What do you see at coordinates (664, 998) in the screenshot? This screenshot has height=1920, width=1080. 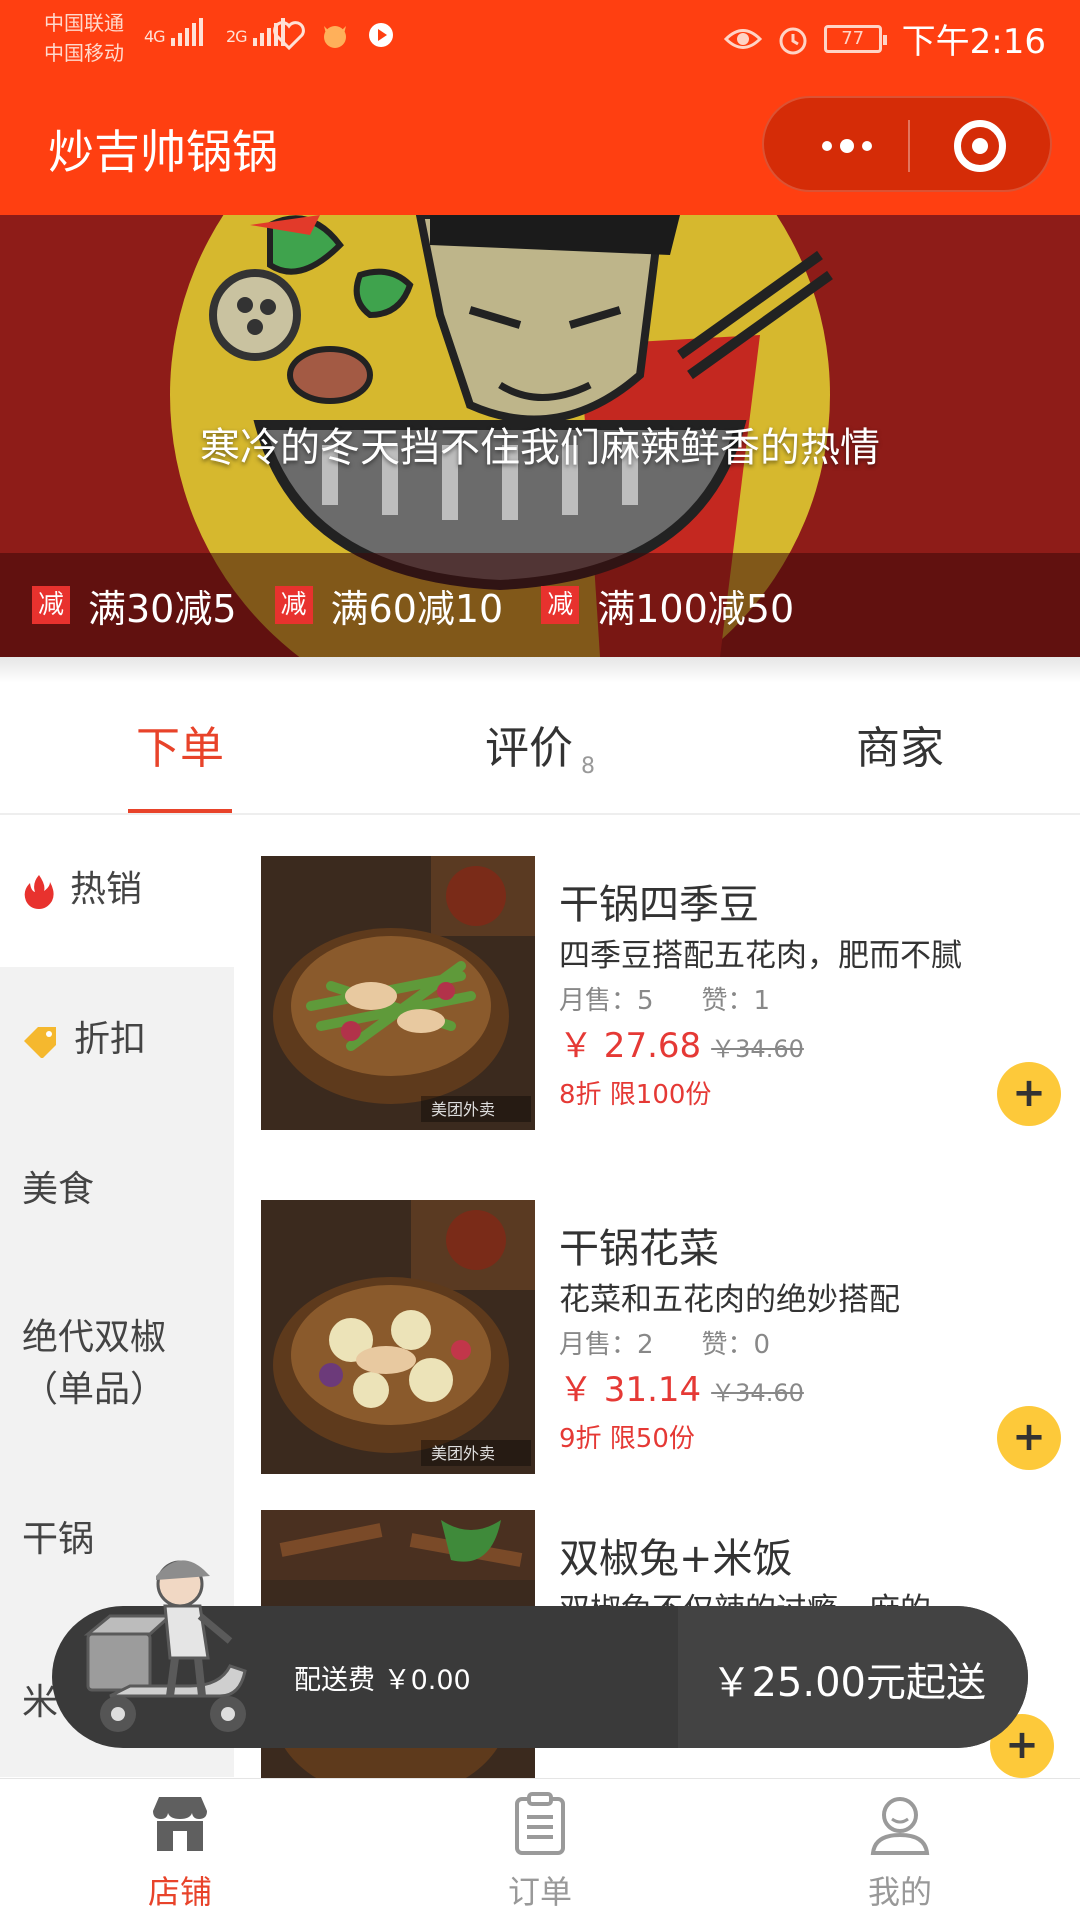 I see `product-stats: 月售：5 赞：1` at bounding box center [664, 998].